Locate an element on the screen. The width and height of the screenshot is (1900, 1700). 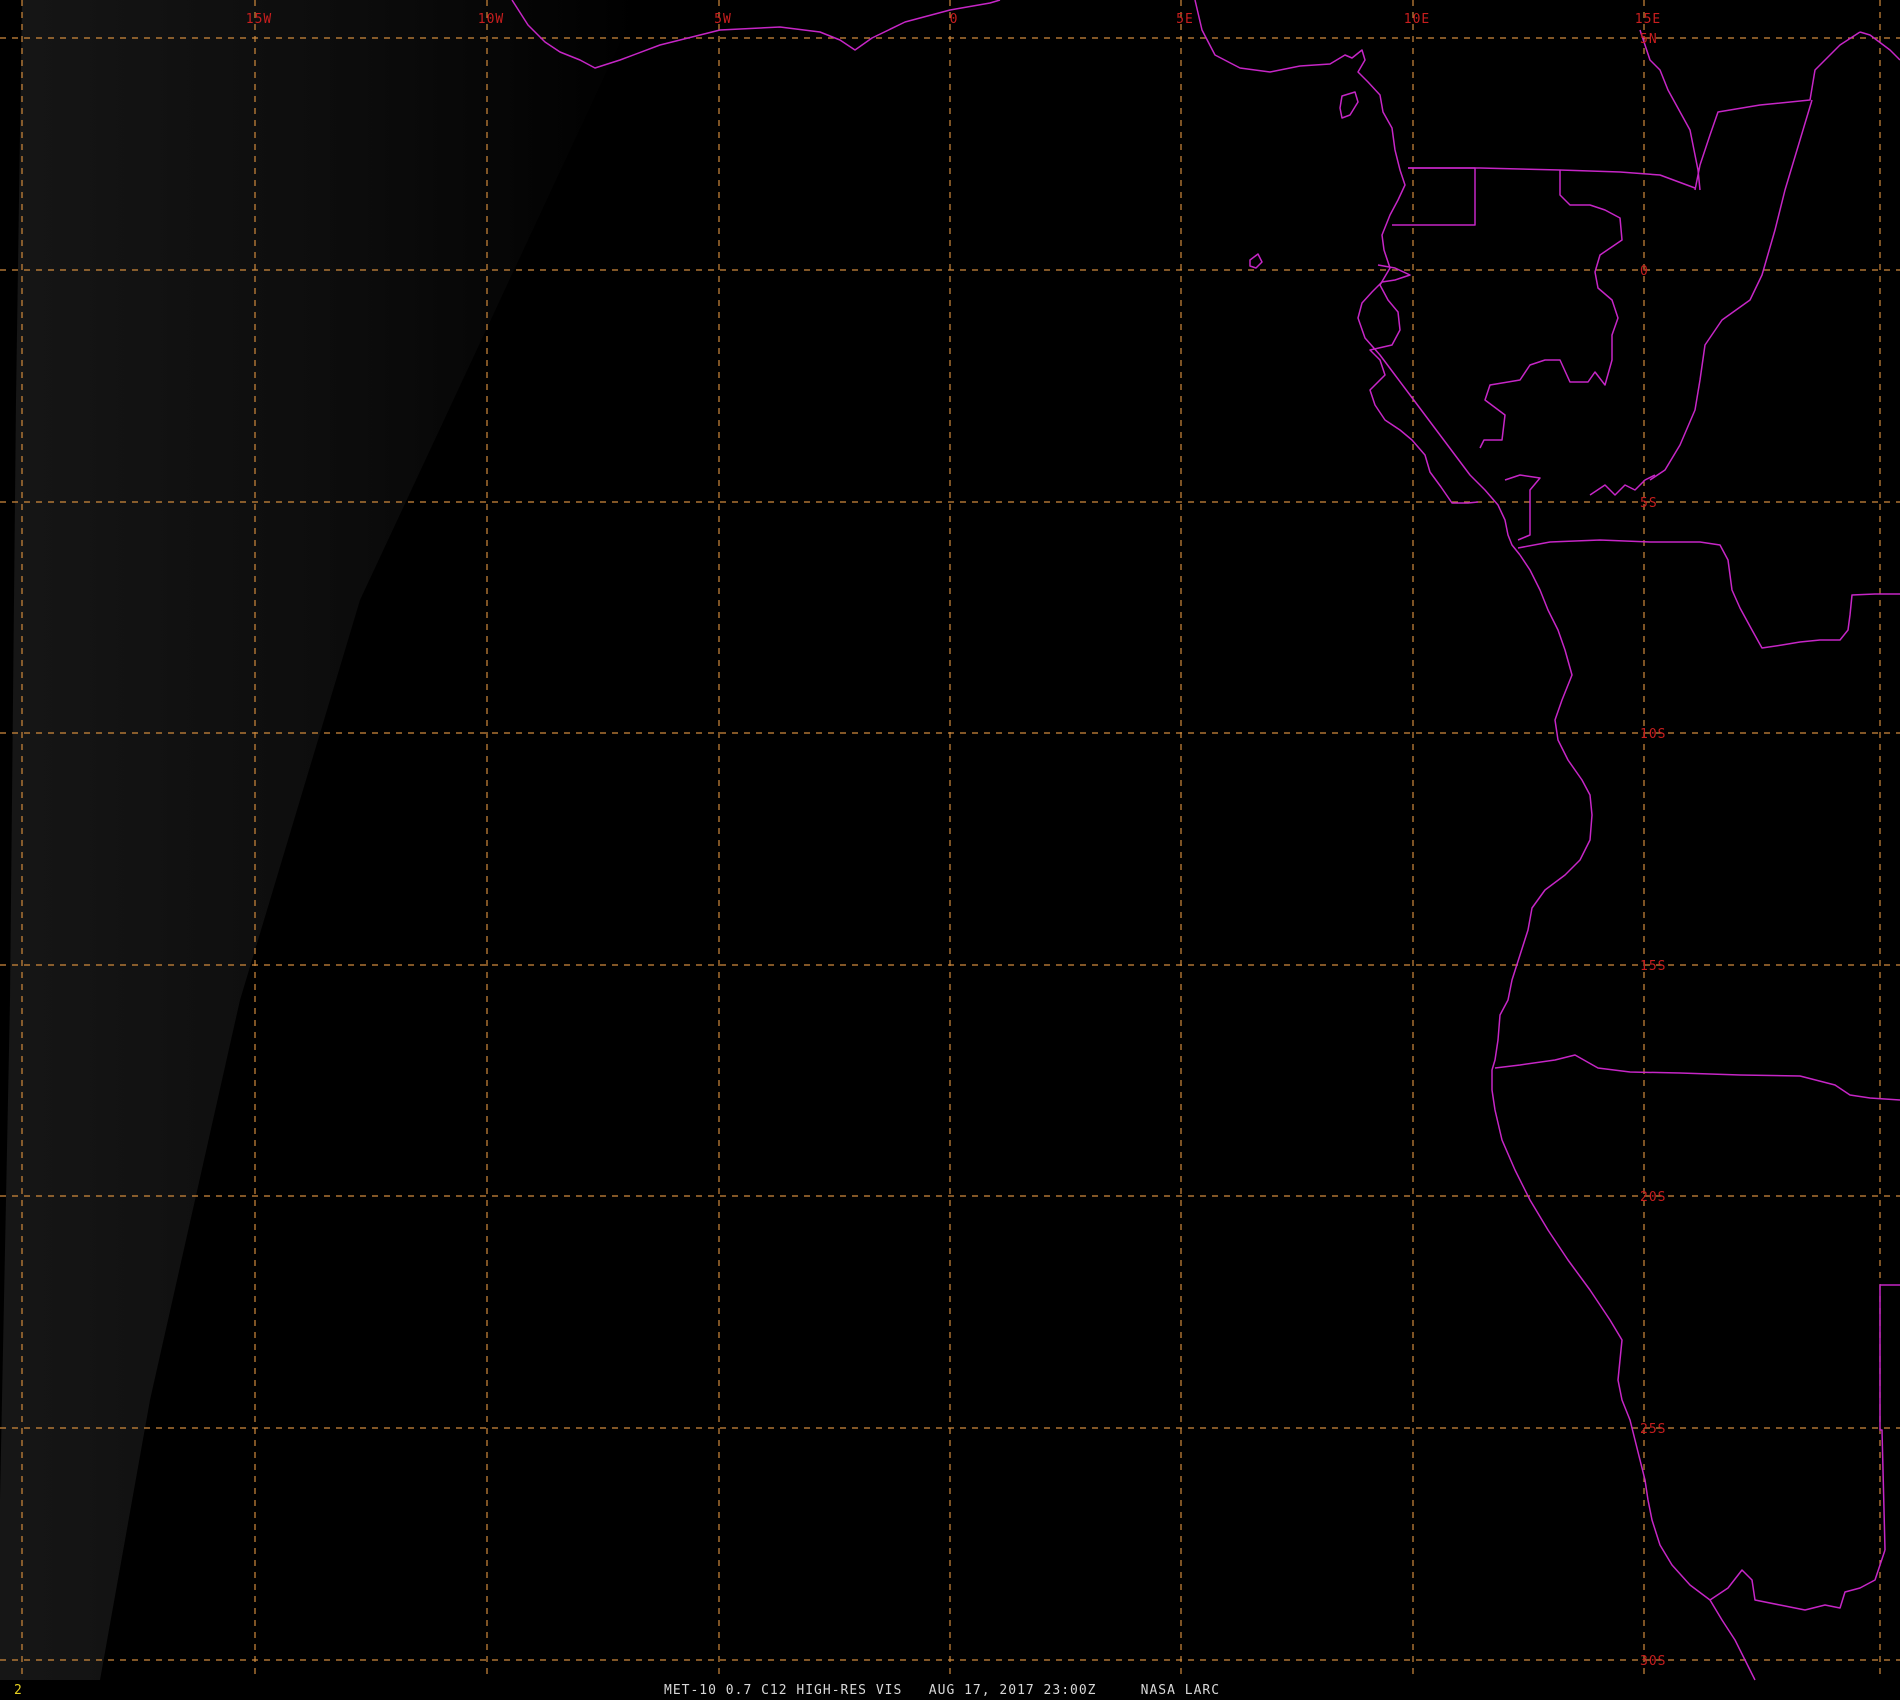
latitude-label: 0 is located at coordinates (1644, 271).